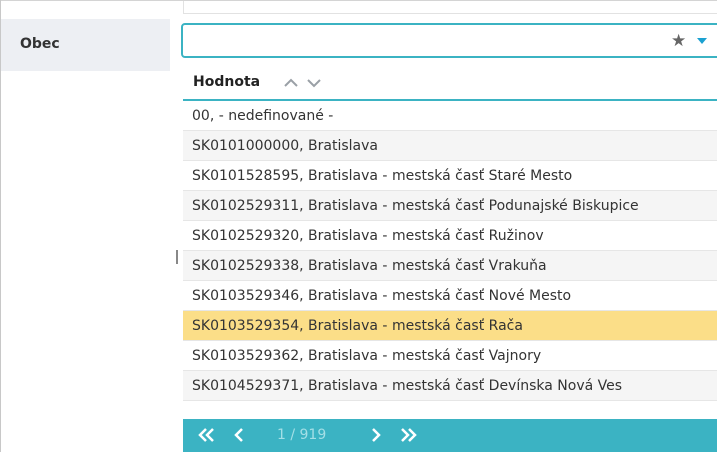 This screenshot has height=452, width=717. What do you see at coordinates (177, 257) in the screenshot?
I see `resize-handle` at bounding box center [177, 257].